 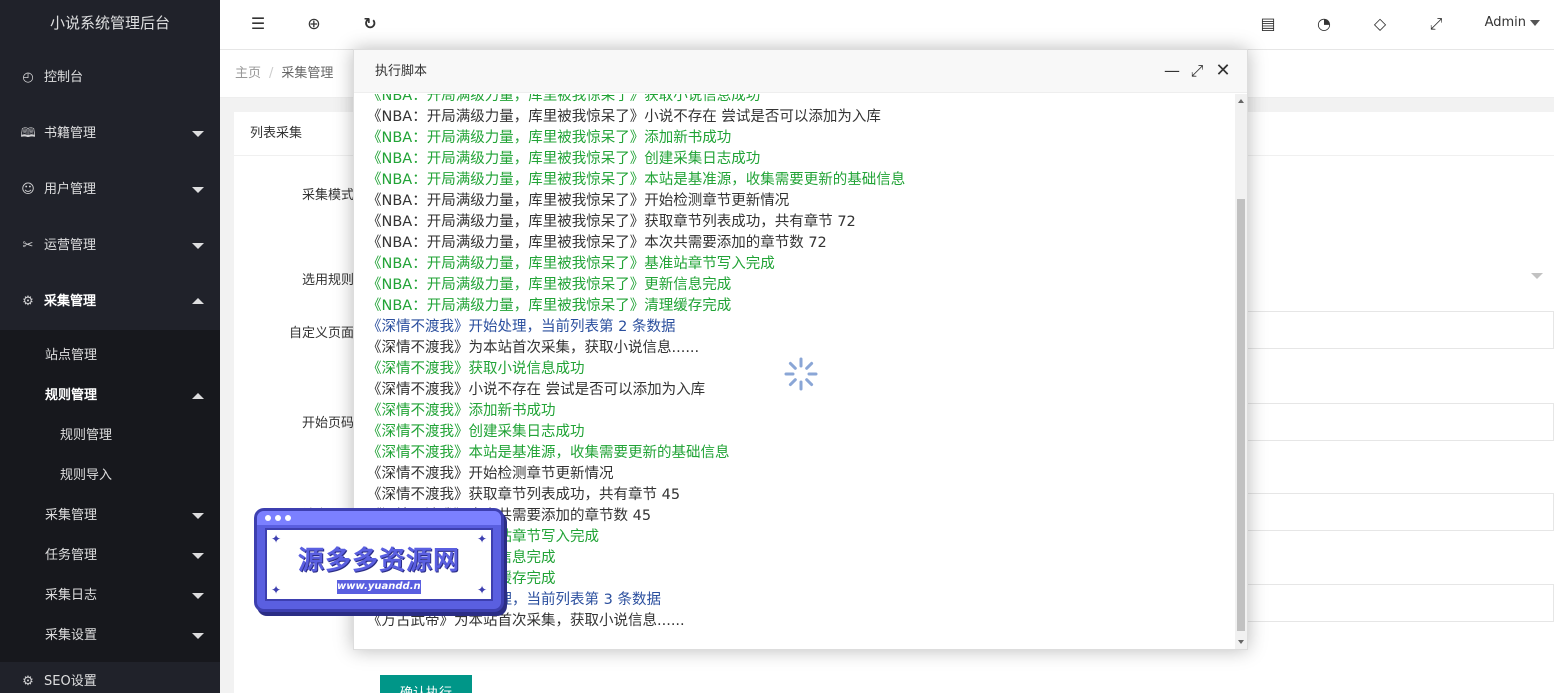 What do you see at coordinates (524, 495) in the screenshot?
I see `log-line: 《深情不渡我》获取章节列表成功，共有章节 45` at bounding box center [524, 495].